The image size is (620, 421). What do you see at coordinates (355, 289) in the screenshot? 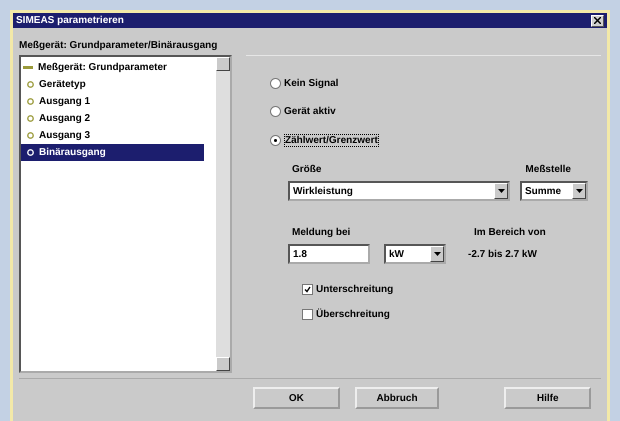
I see `checkbox-label: Unterschreitung` at bounding box center [355, 289].